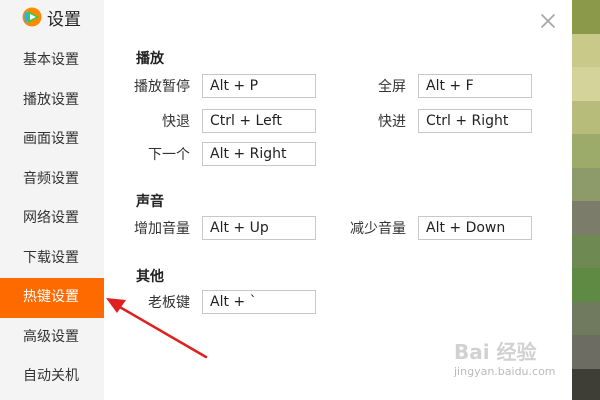 Image resolution: width=600 pixels, height=400 pixels. I want to click on nav-item-auto-shutdown: 自动关机, so click(52, 377).